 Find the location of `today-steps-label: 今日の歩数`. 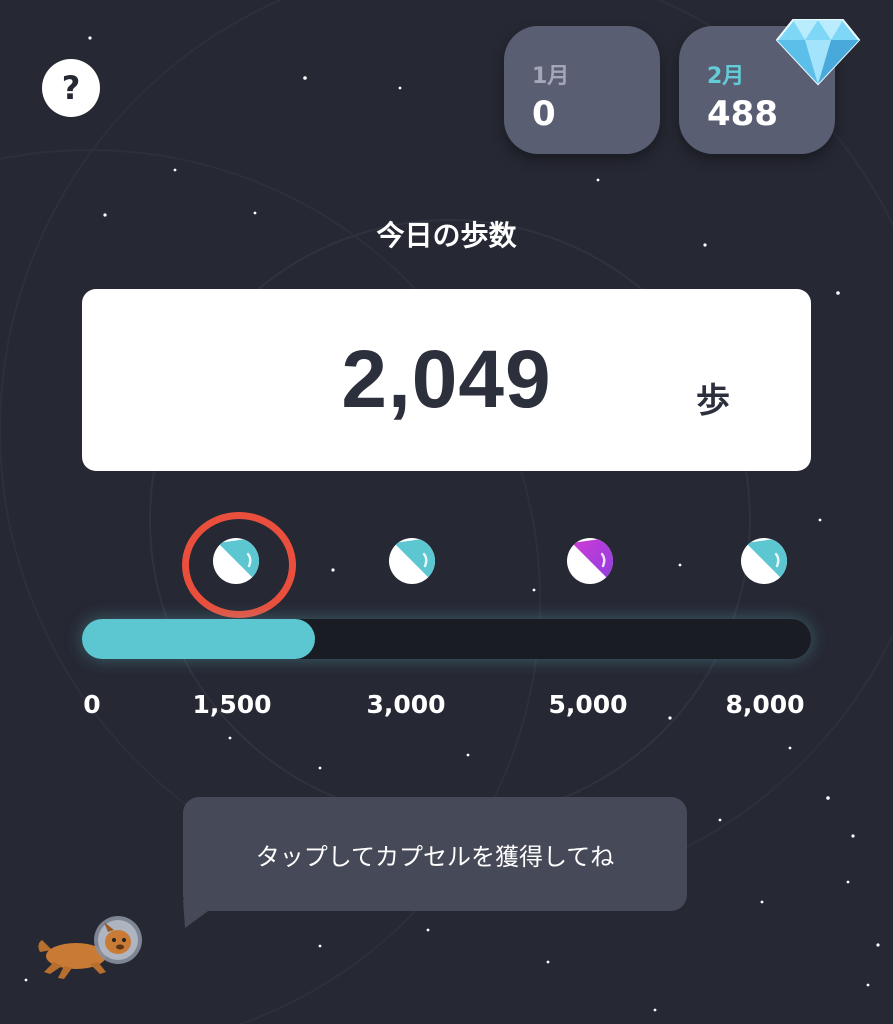

today-steps-label: 今日の歩数 is located at coordinates (446, 235).